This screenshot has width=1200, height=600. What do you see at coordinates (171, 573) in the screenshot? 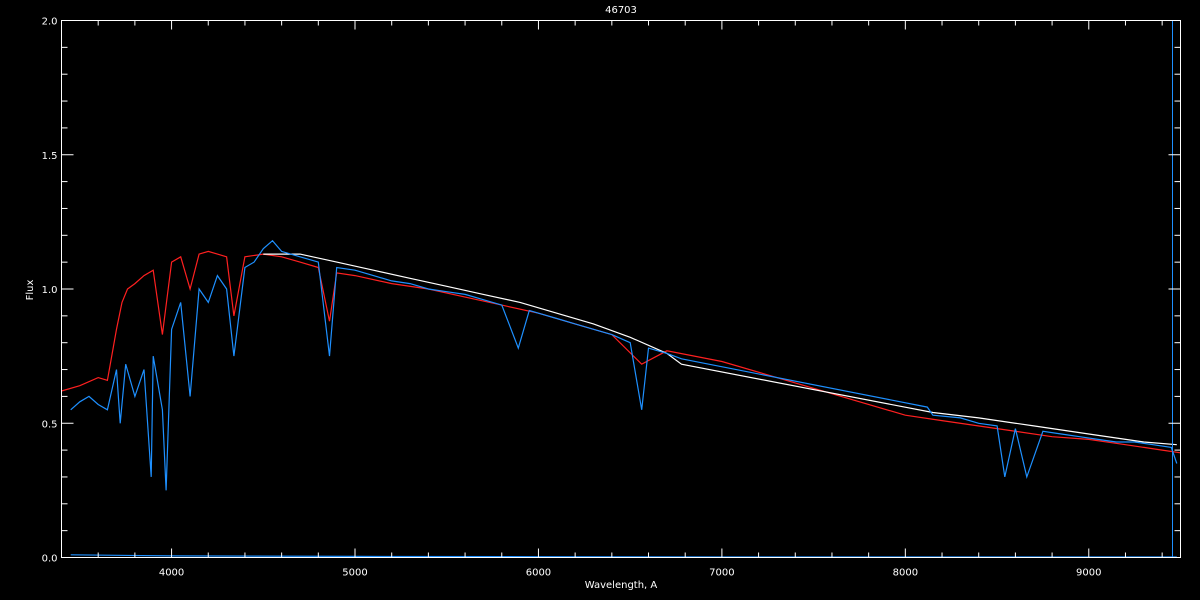
I see `x-tick-label-4000: 4000` at bounding box center [171, 573].